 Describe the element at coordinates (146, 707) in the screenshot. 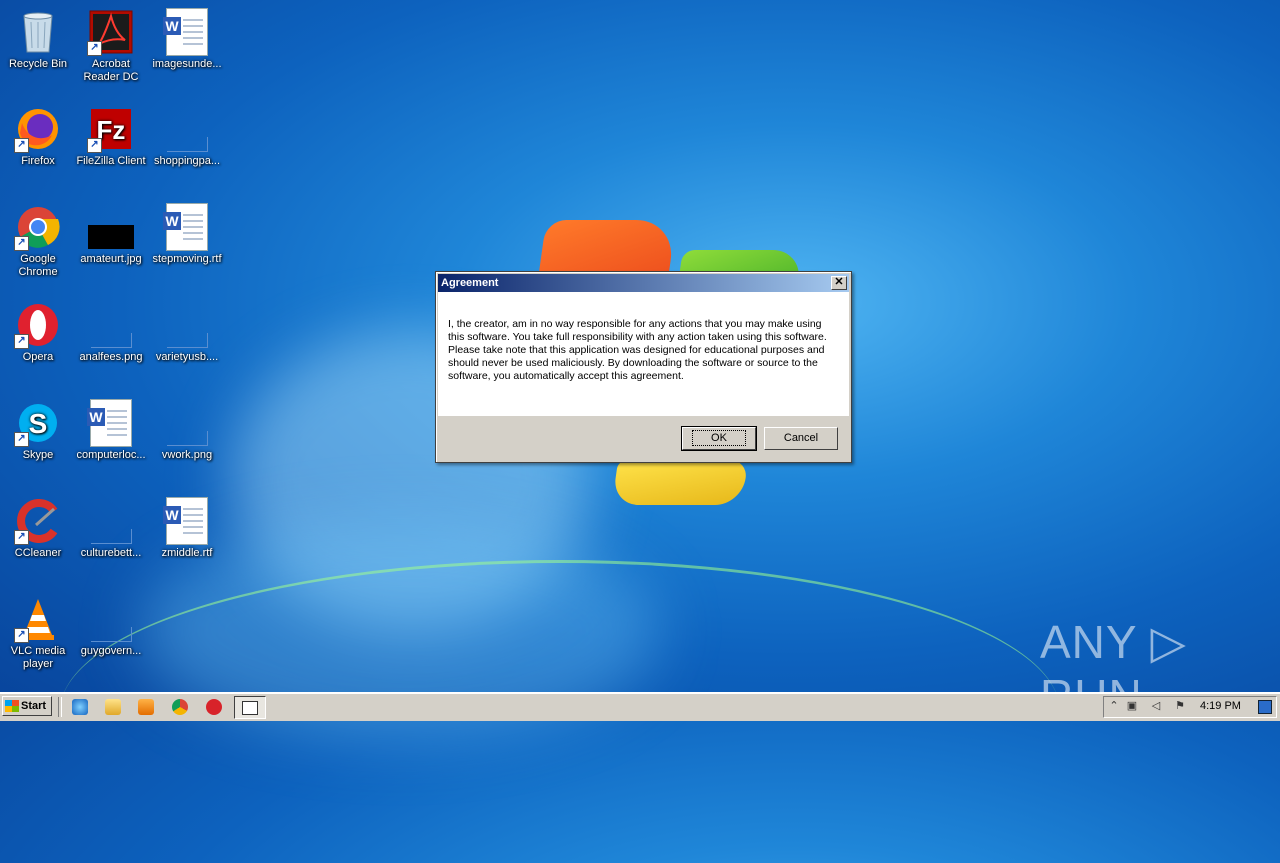

I see `media-player-icon` at that location.